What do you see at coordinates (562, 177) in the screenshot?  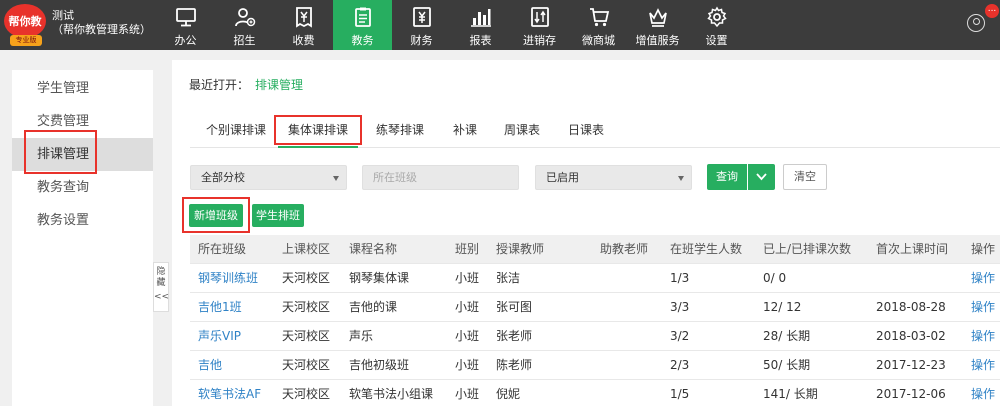 I see `status-select-value: 已启用` at bounding box center [562, 177].